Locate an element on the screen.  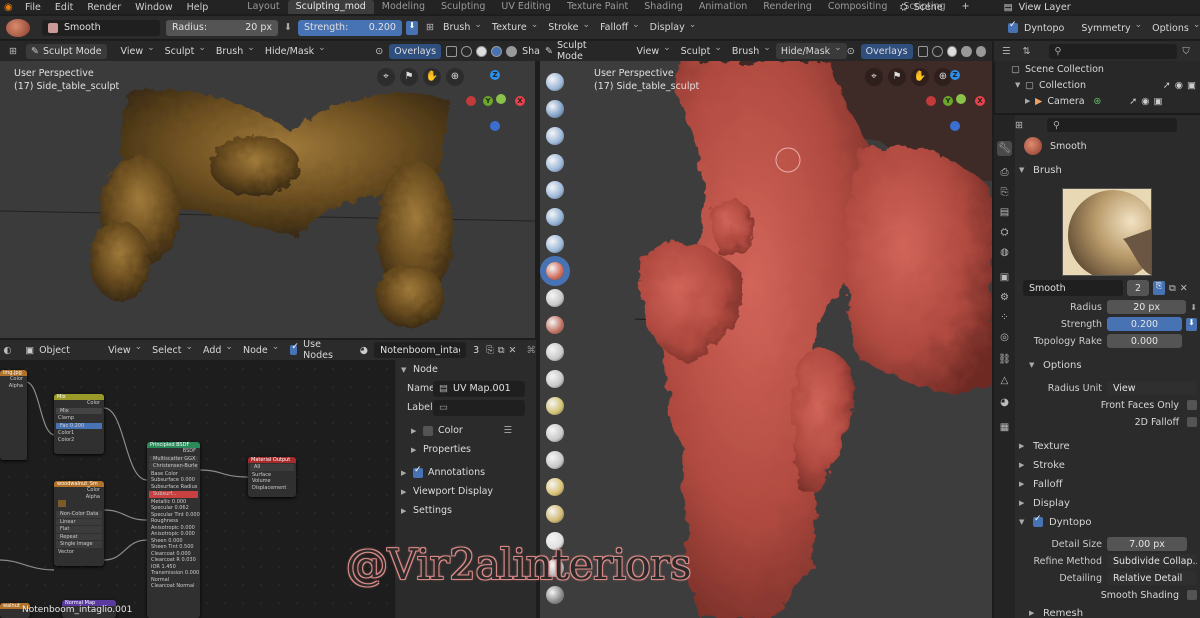
blender-logo-icon: ◉ is located at coordinates (9, 7).